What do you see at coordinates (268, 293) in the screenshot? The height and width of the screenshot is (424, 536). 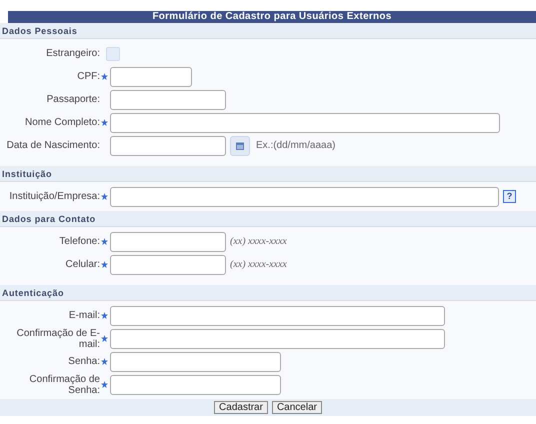 I see `section-header: Autenticação` at bounding box center [268, 293].